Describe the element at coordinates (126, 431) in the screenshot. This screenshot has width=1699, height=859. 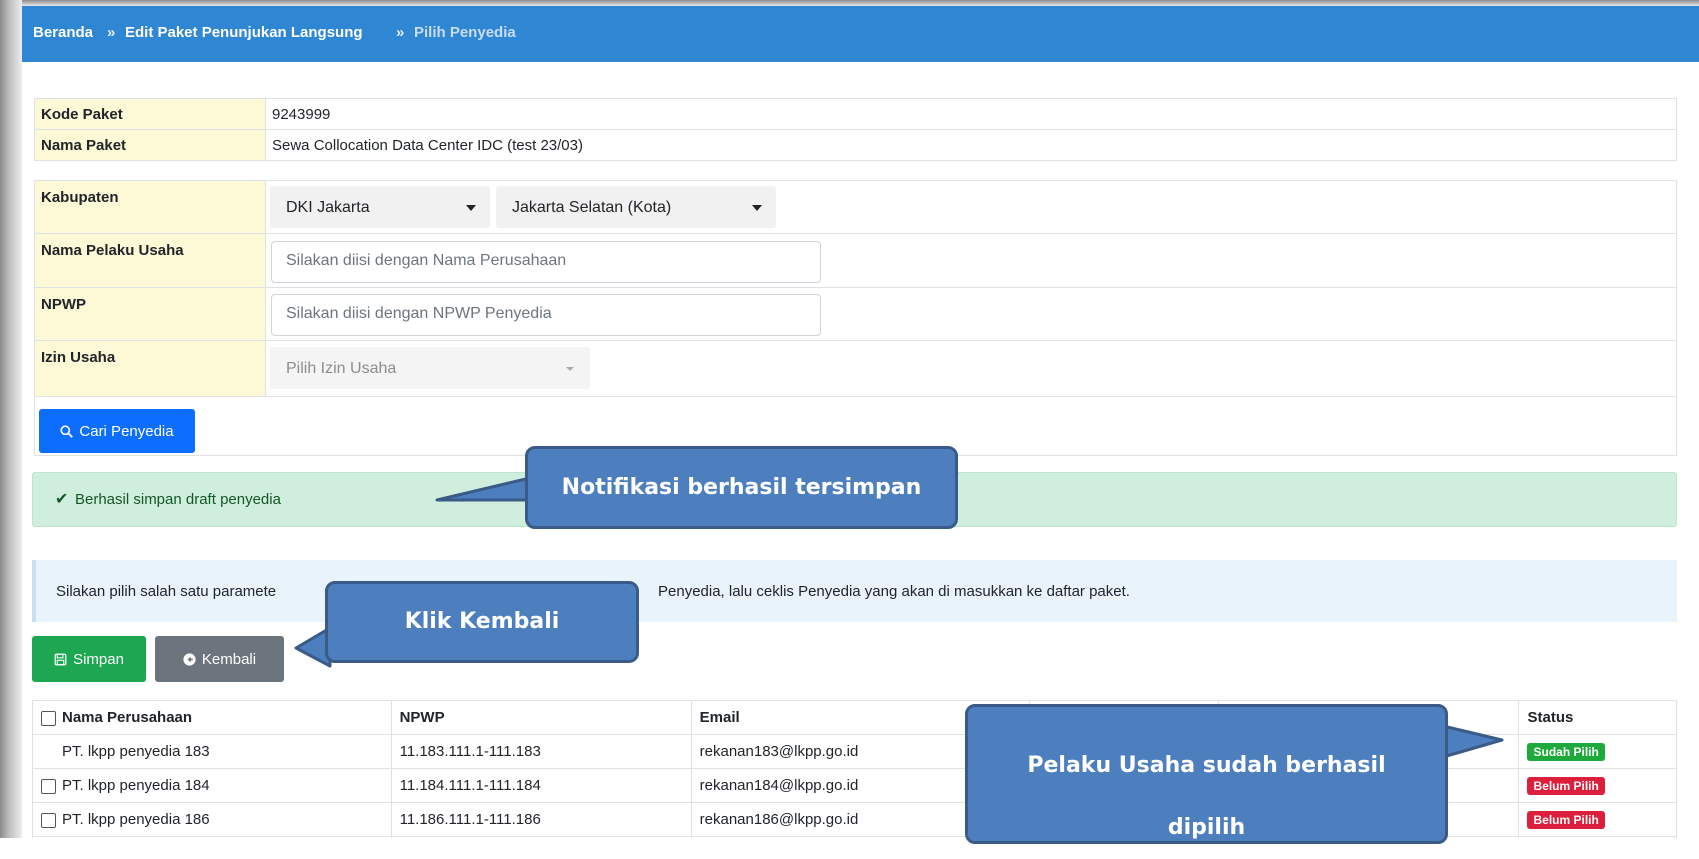
I see `cari-penyedia-label: Cari Penyedia` at that location.